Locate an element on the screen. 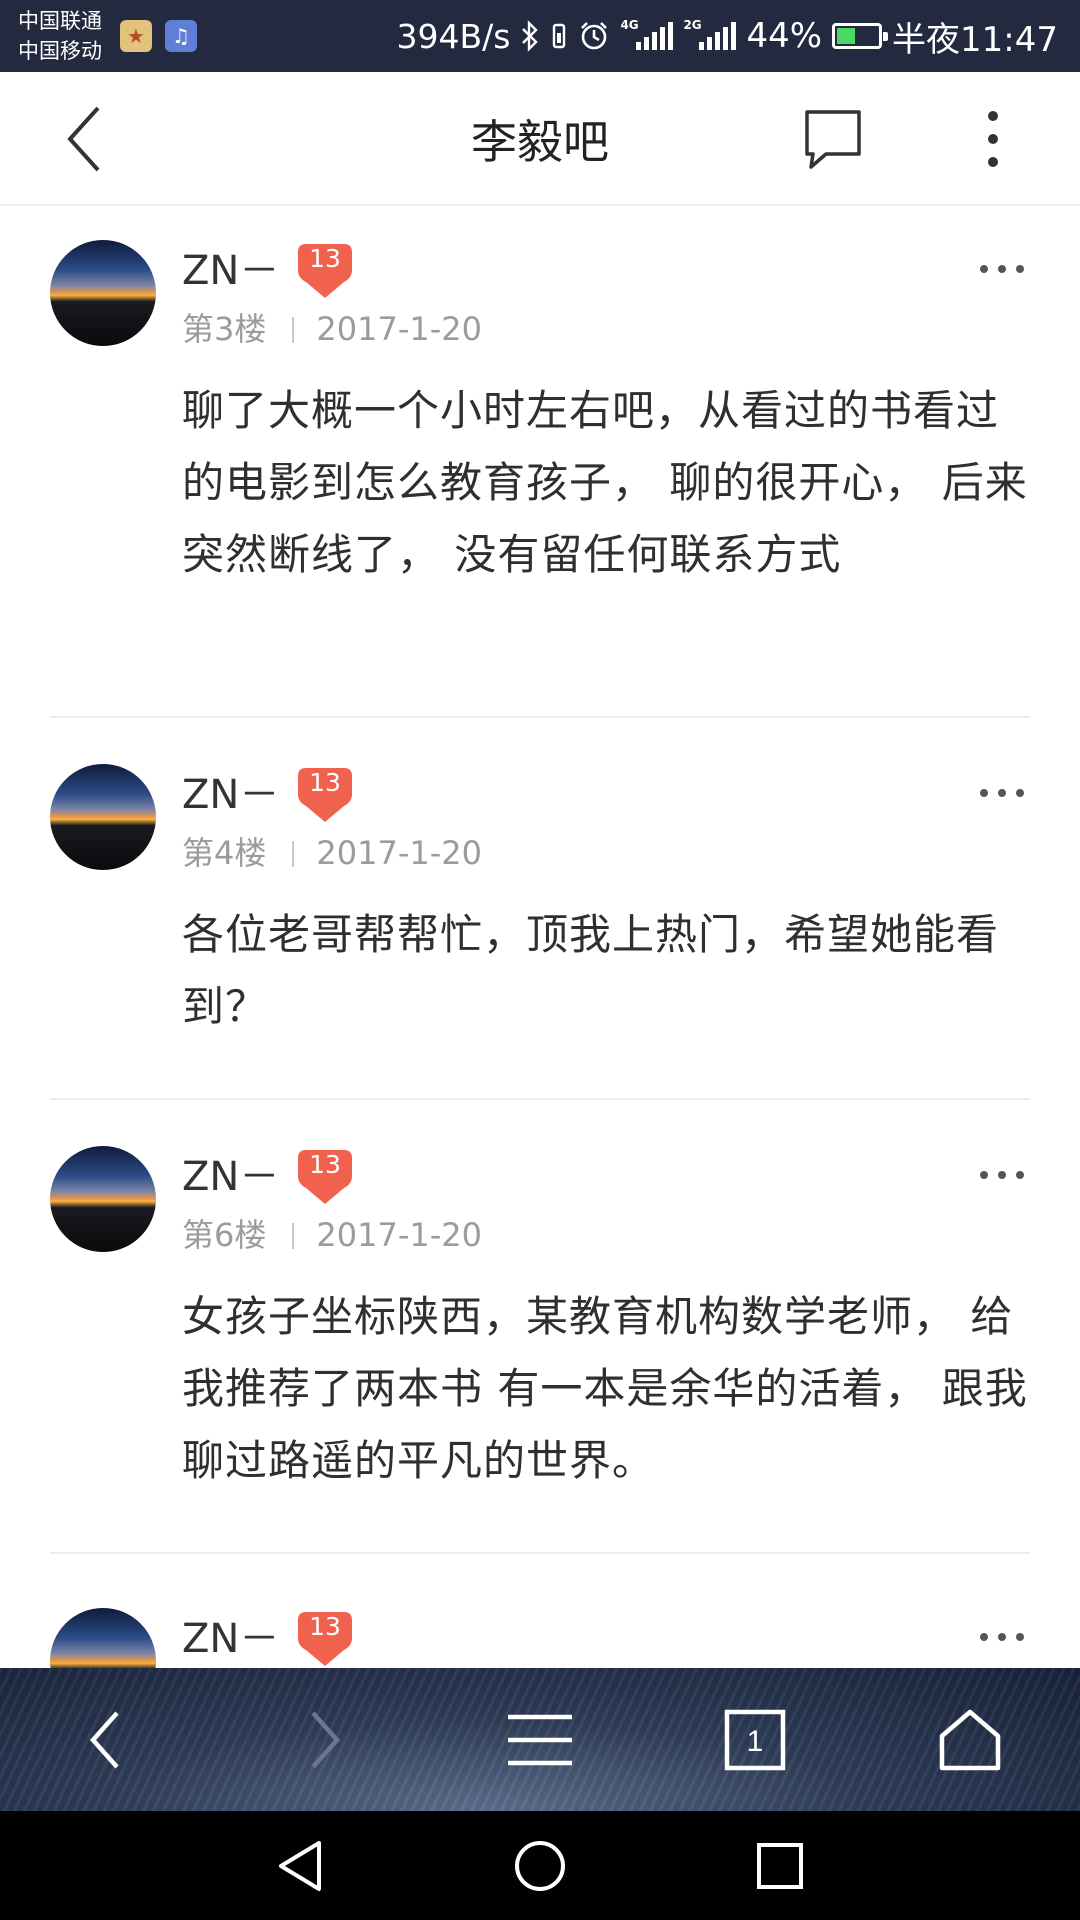  toolbar-forward-button is located at coordinates (325, 1739).